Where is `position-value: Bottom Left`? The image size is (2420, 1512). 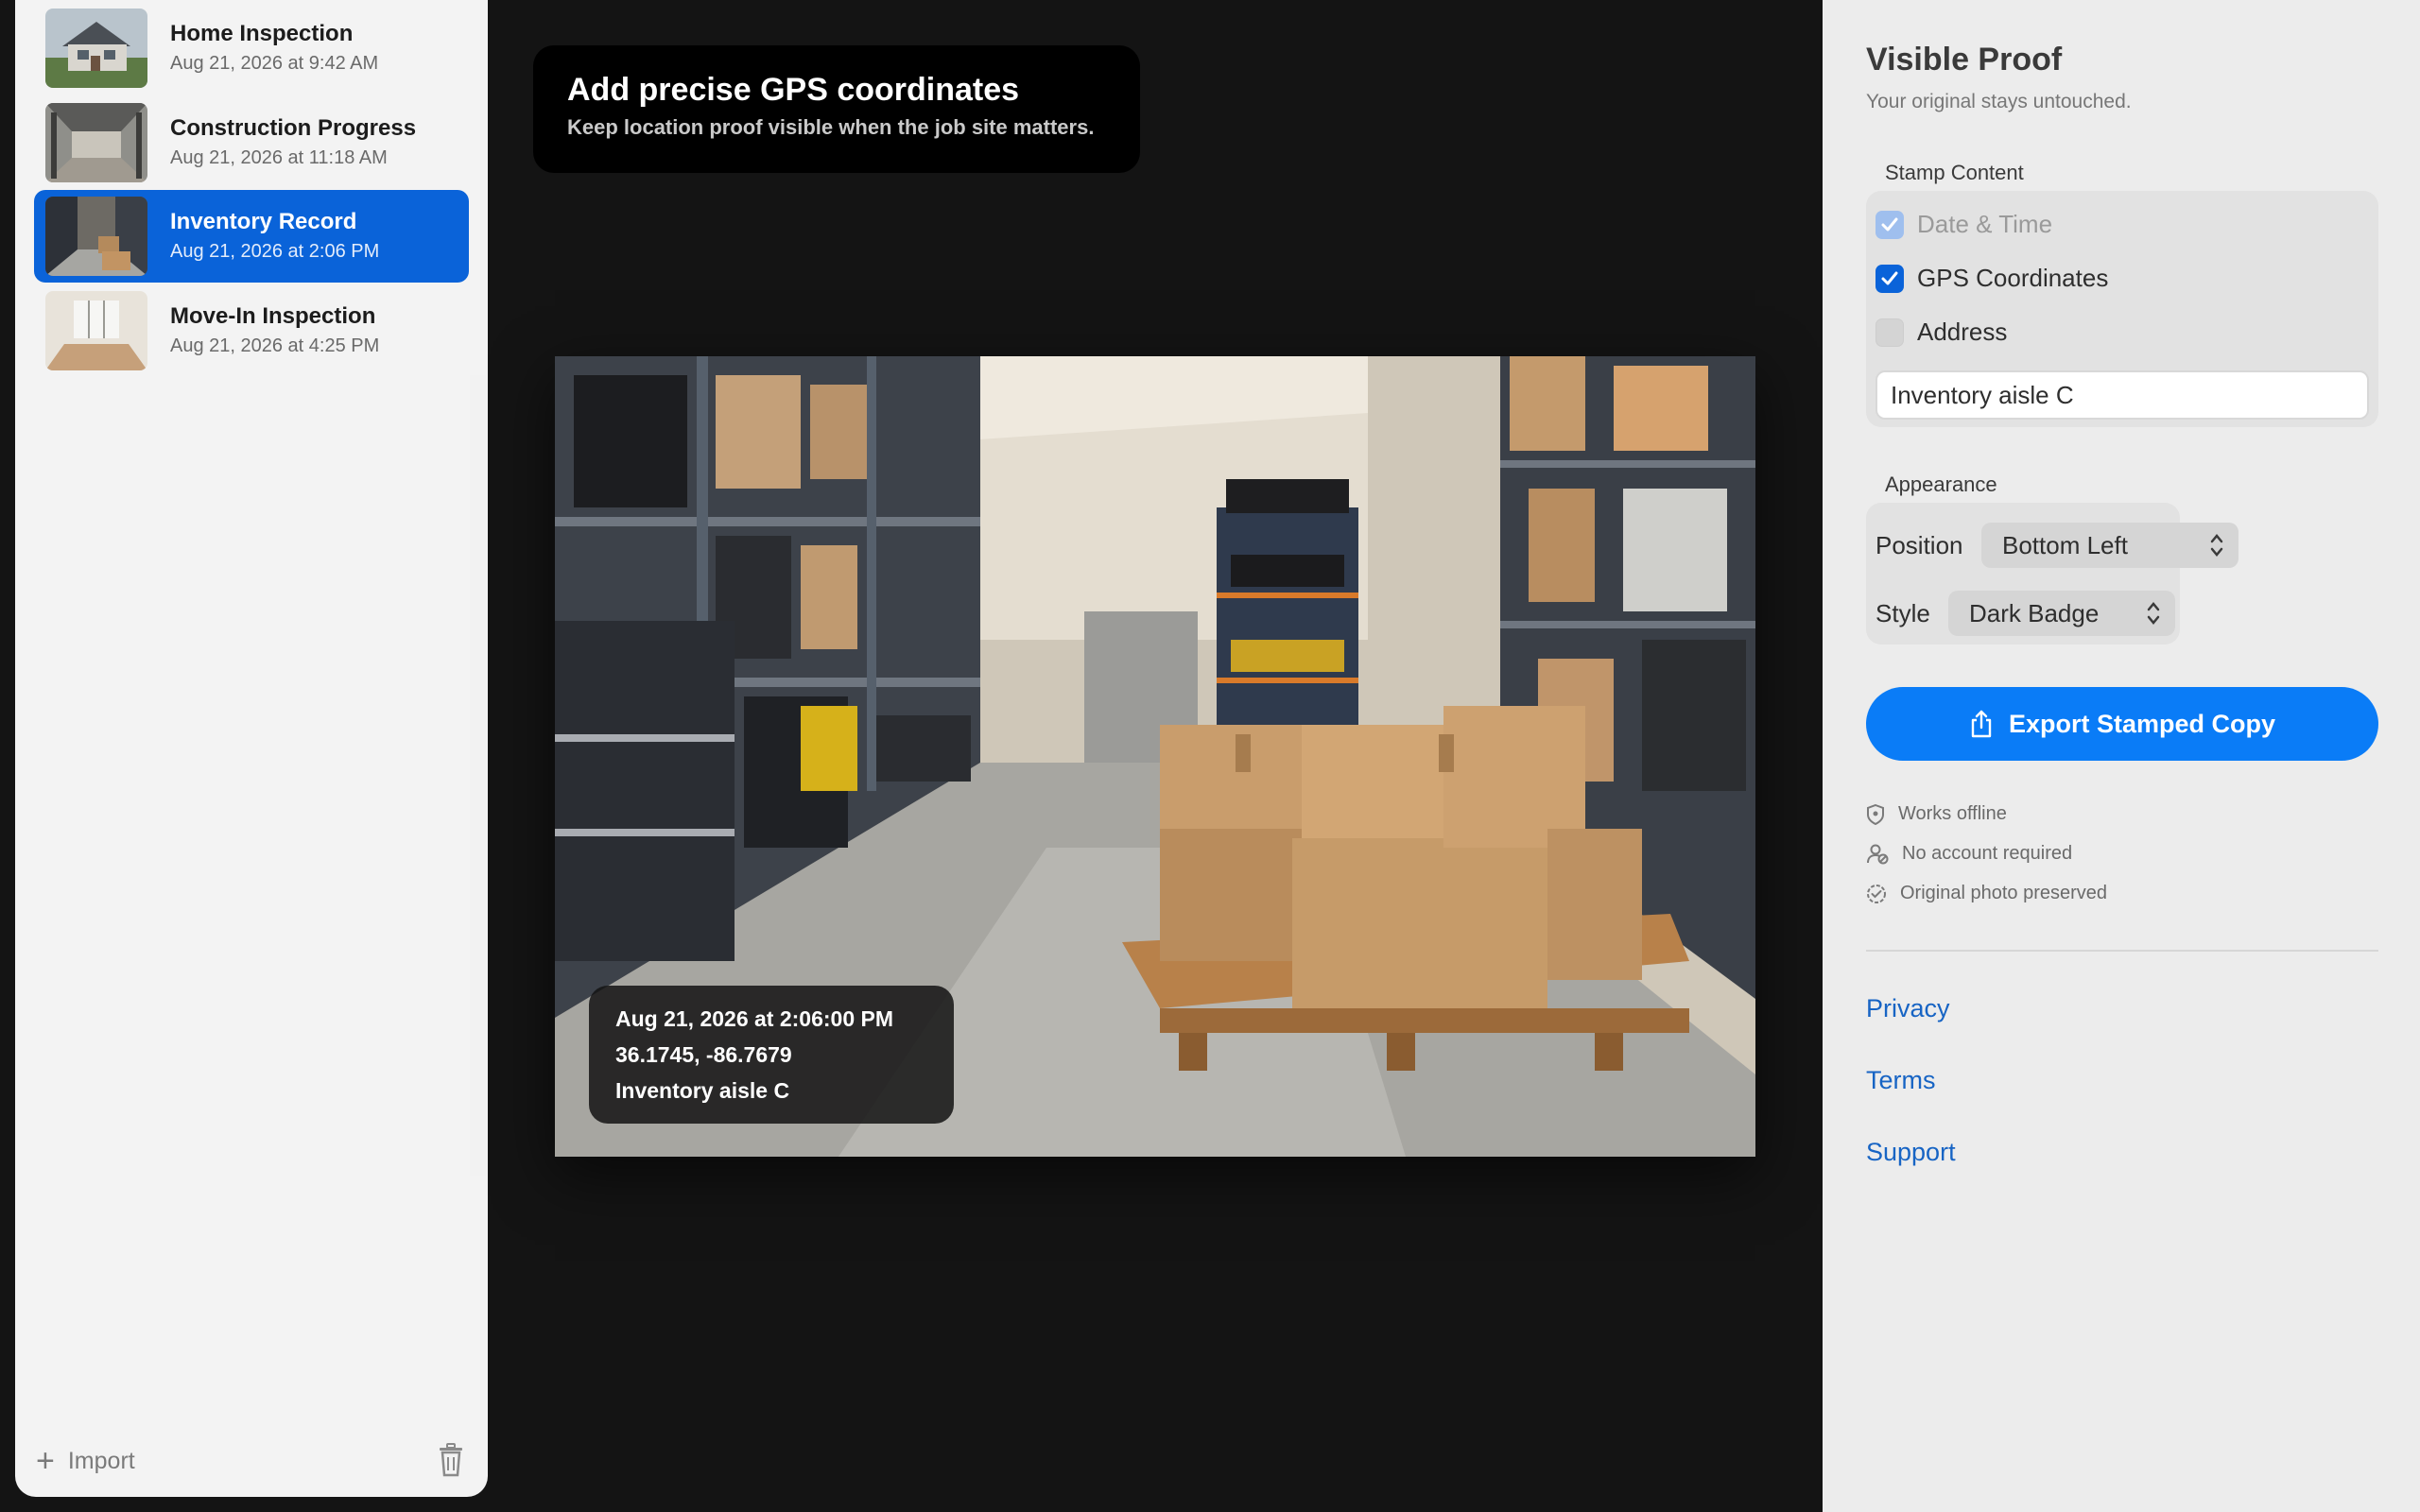 position-value: Bottom Left is located at coordinates (2065, 544).